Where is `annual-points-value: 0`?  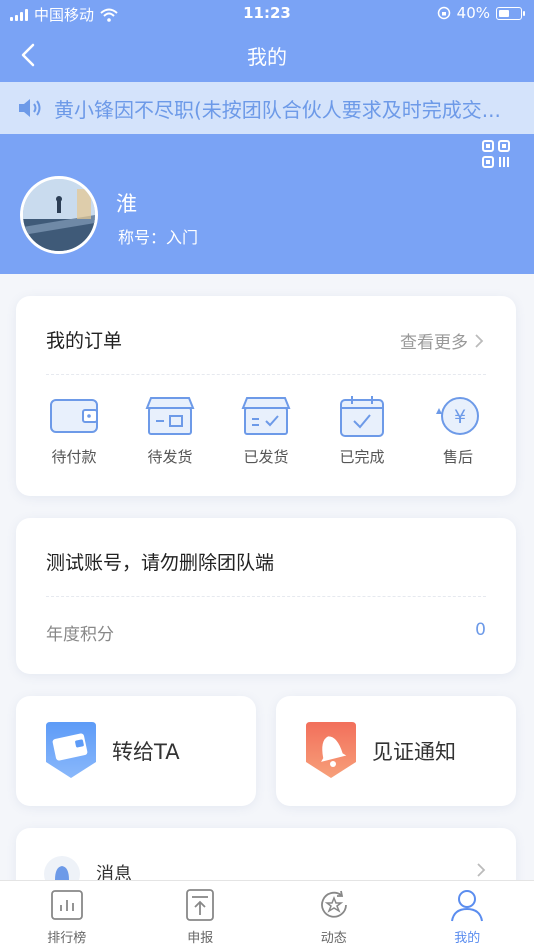
annual-points-value: 0 is located at coordinates (480, 630).